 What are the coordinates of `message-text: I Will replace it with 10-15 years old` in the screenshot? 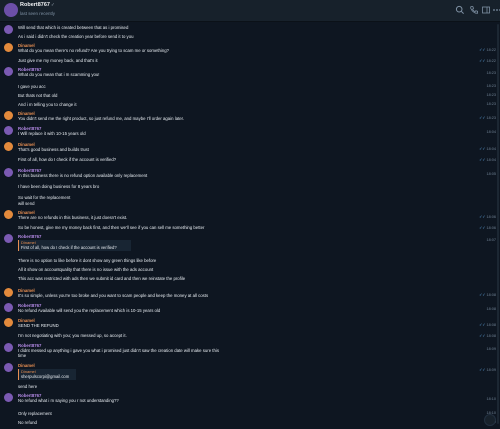 It's located at (52, 133).